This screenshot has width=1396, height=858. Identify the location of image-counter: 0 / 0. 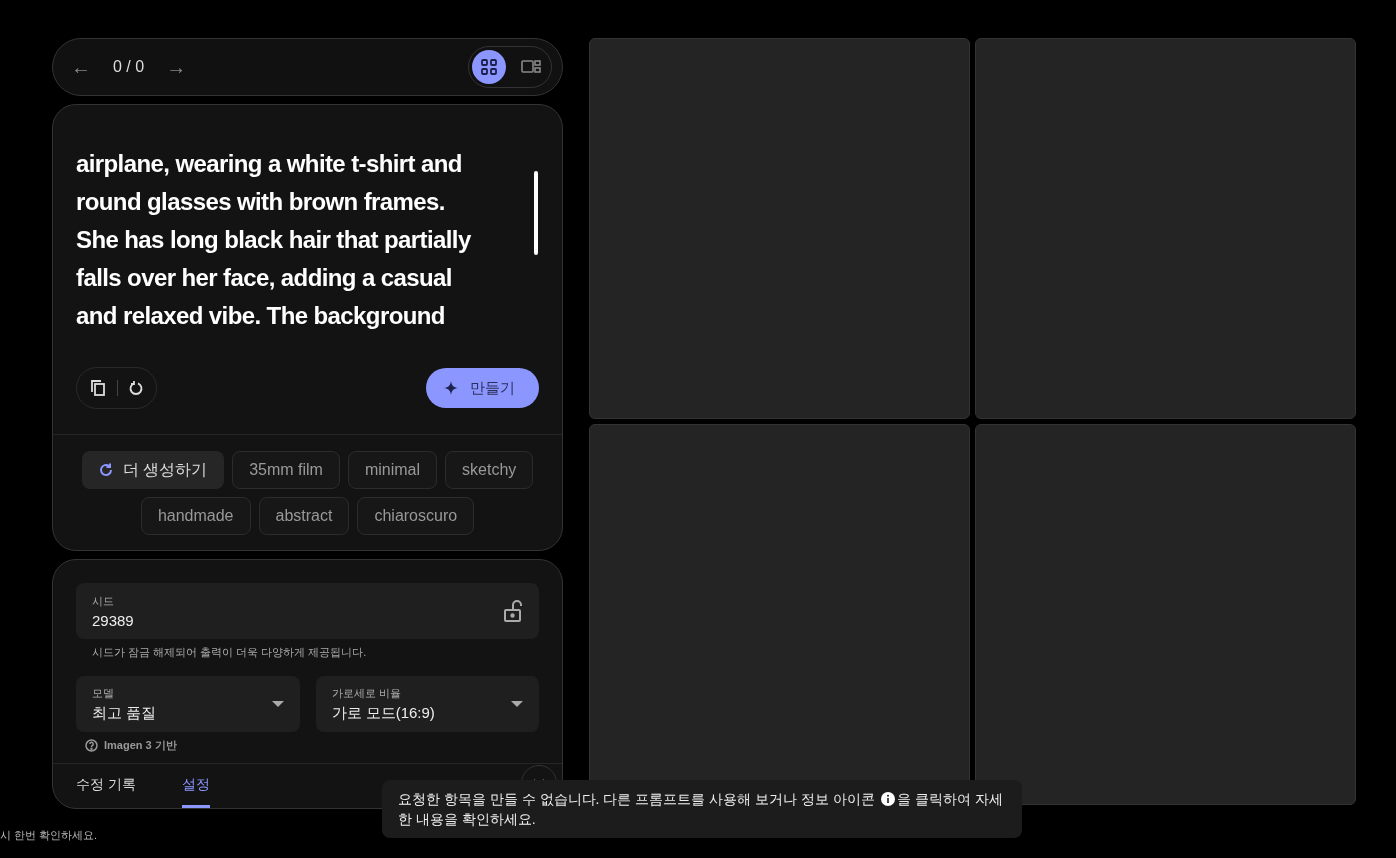
(129, 67).